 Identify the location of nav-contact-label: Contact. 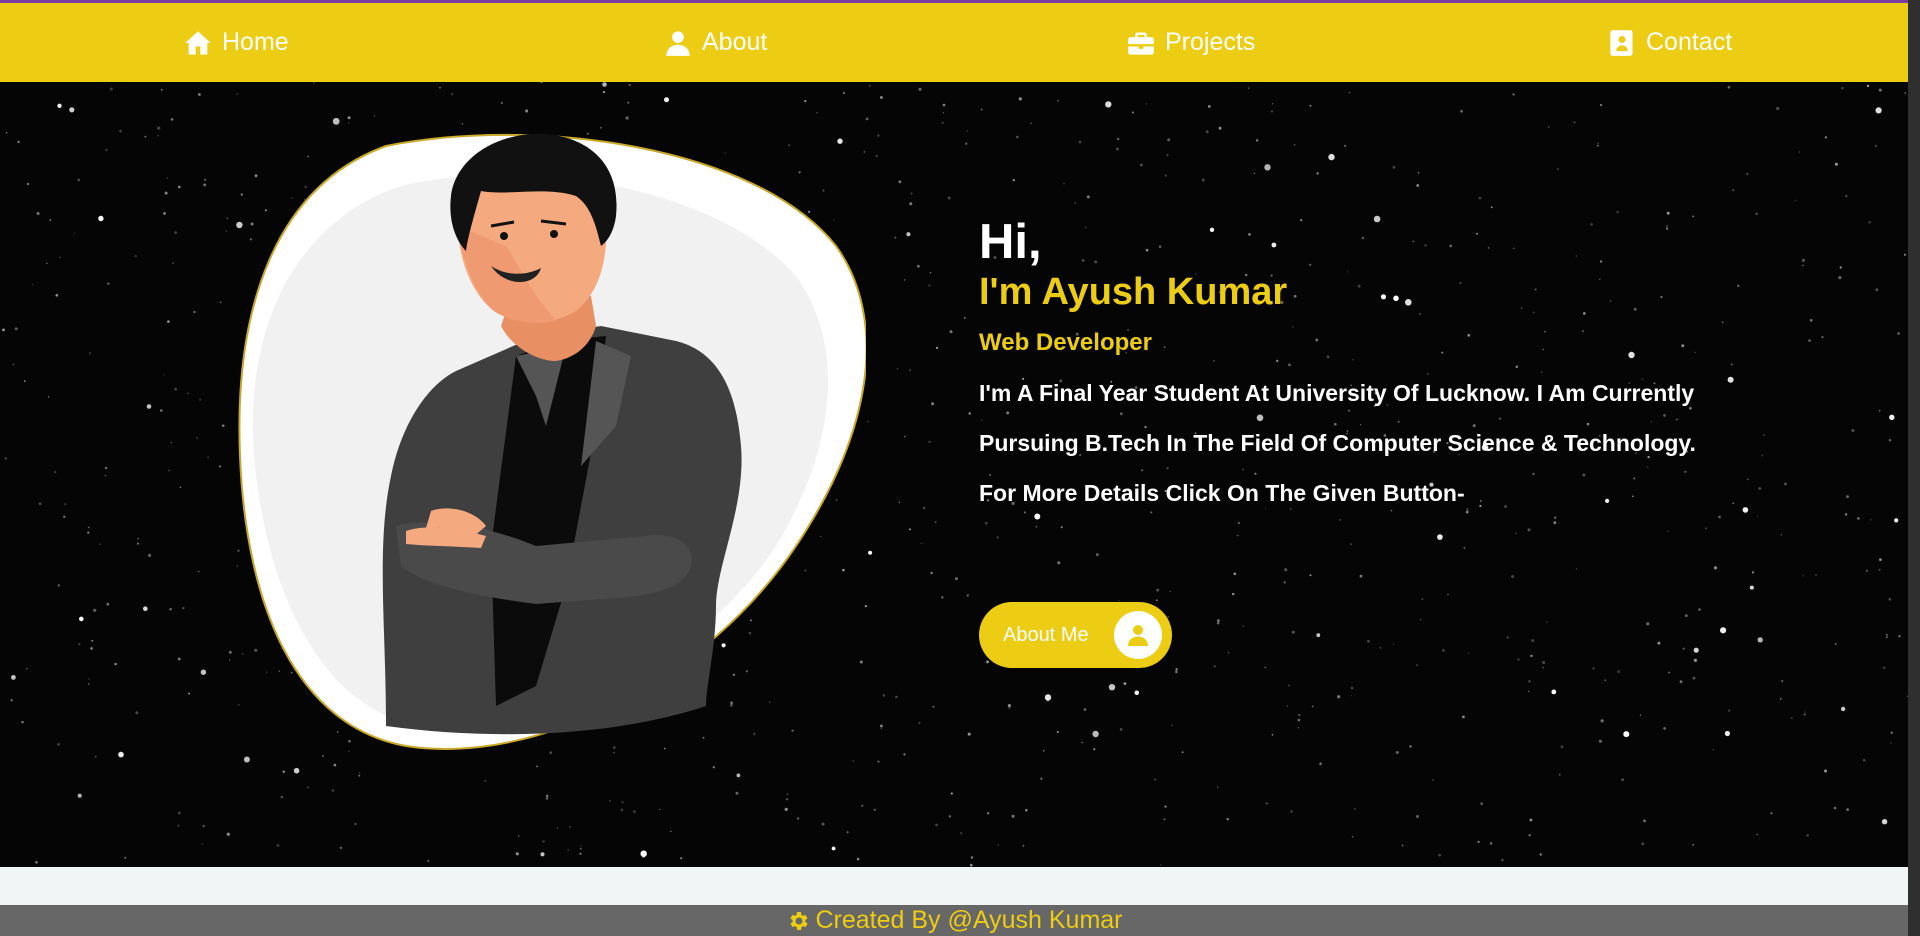
(1689, 42).